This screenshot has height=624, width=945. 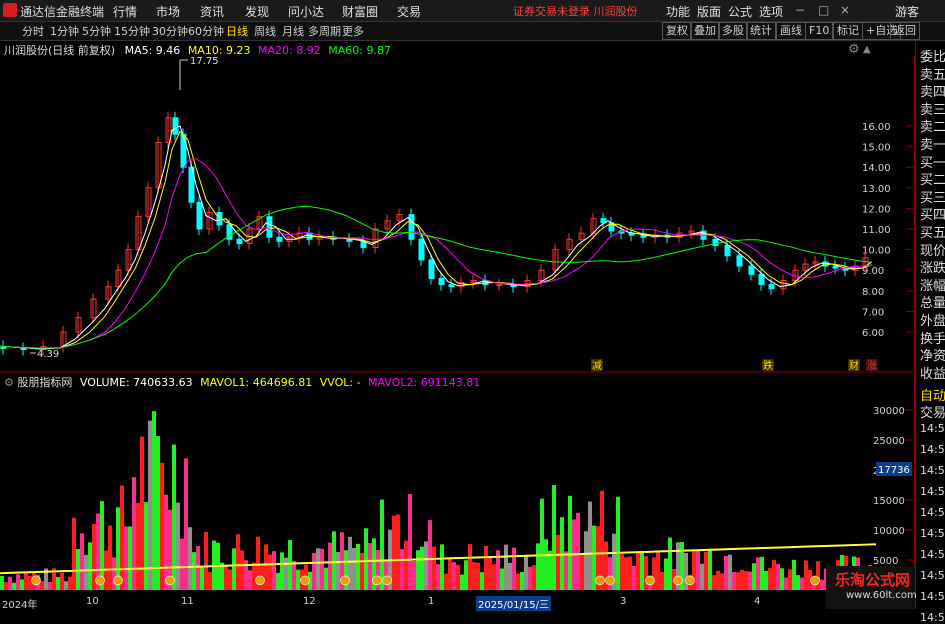 What do you see at coordinates (206, 31) in the screenshot?
I see `period-60min: 60分钟` at bounding box center [206, 31].